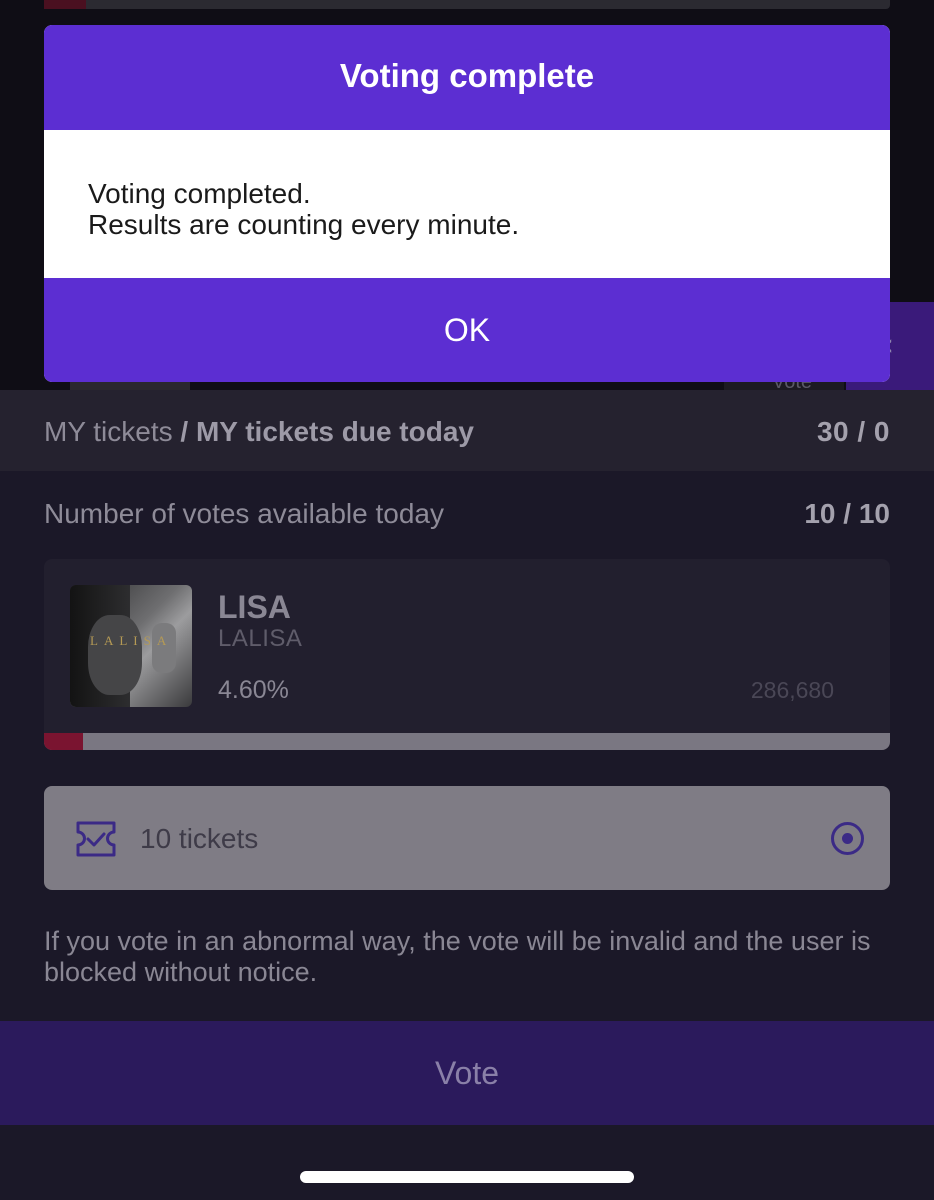  What do you see at coordinates (467, 1177) in the screenshot?
I see `home-indicator` at bounding box center [467, 1177].